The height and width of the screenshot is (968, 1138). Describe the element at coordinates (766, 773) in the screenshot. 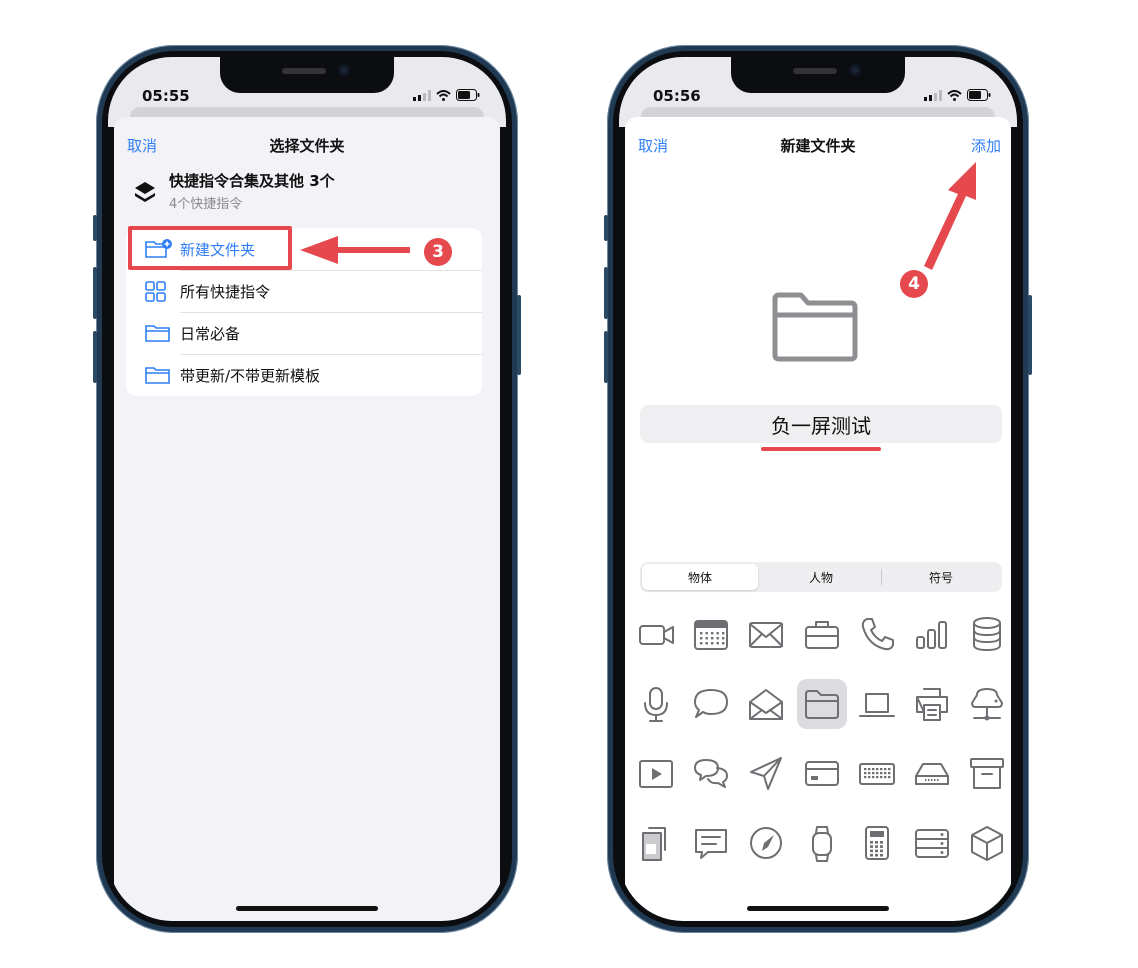

I see `paper-plane-icon` at that location.